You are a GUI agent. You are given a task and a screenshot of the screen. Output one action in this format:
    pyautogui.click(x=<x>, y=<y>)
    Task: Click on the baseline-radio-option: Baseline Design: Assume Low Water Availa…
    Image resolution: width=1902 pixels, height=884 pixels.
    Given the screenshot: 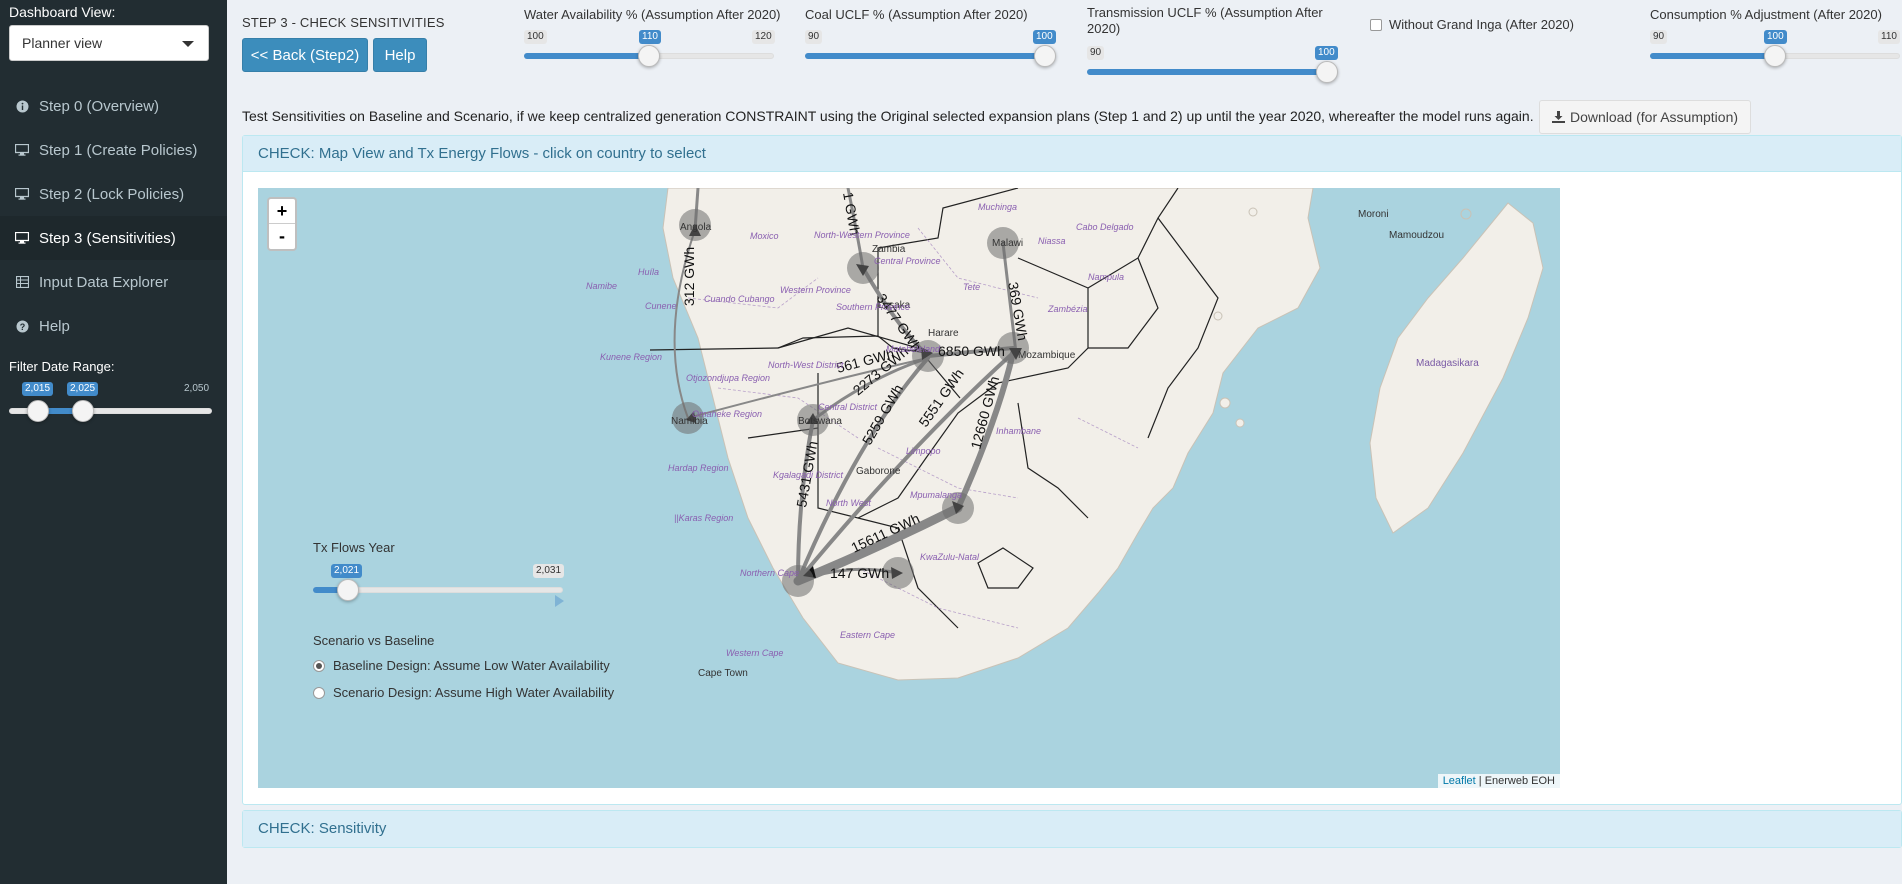 What is the action you would take?
    pyautogui.click(x=461, y=665)
    